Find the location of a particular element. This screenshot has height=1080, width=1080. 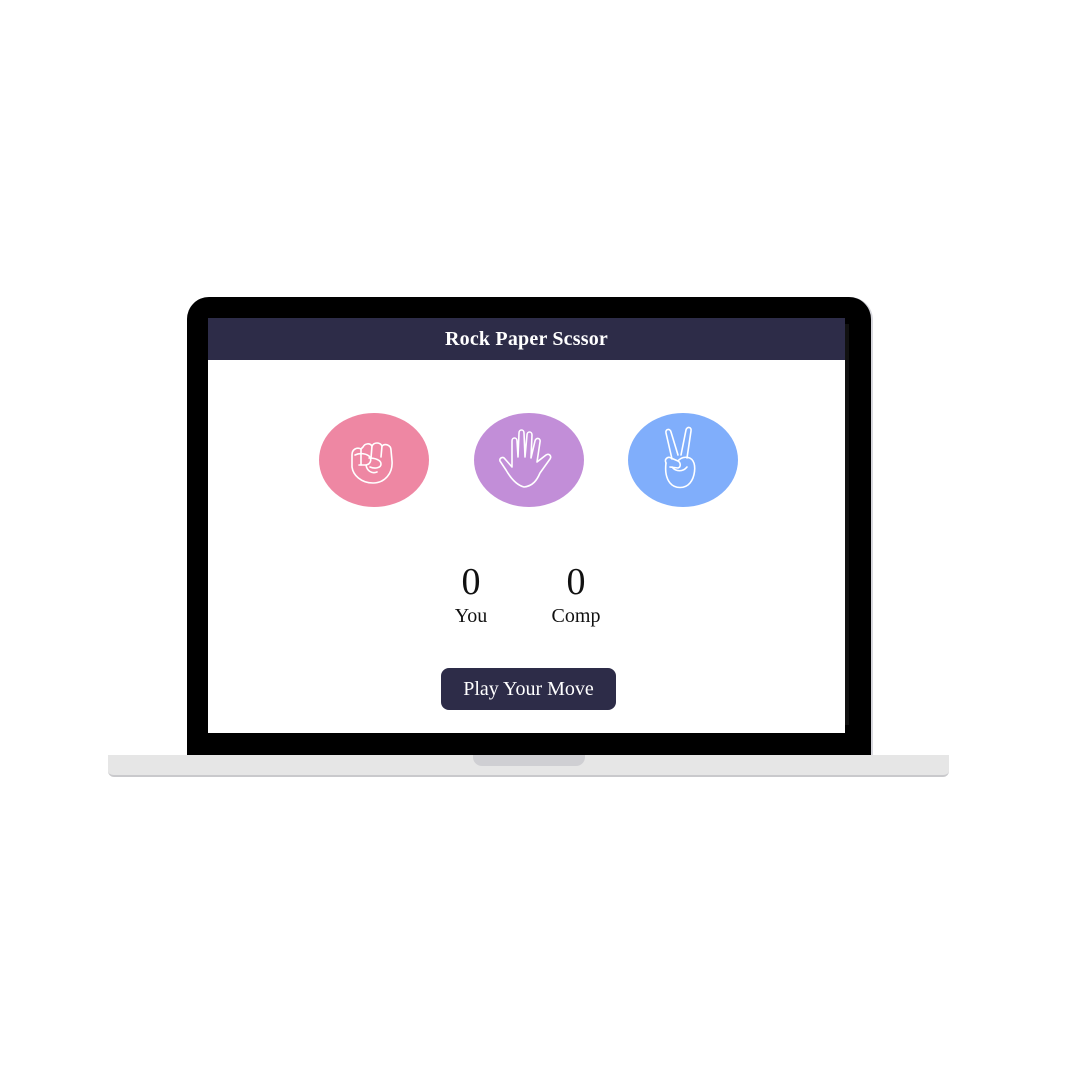

comp-score: 0 is located at coordinates (576, 582).